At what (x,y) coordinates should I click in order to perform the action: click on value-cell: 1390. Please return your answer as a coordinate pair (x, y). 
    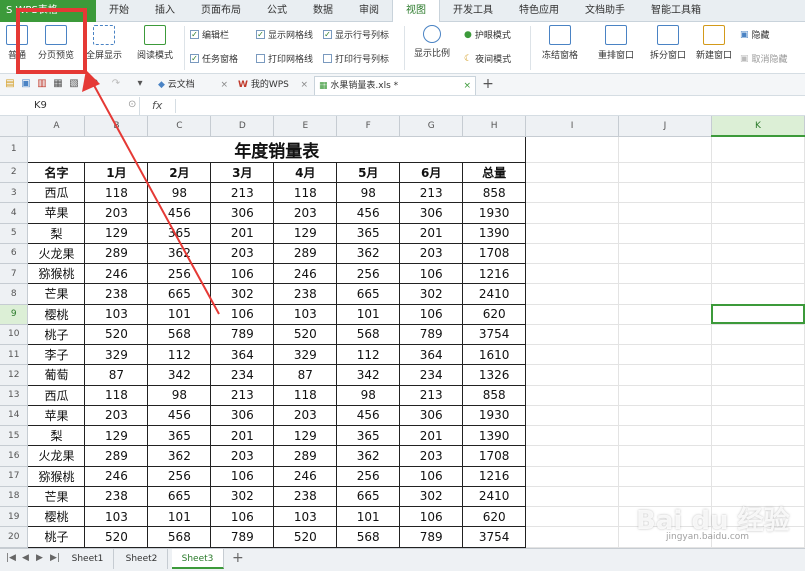
    Looking at the image, I should click on (494, 435).